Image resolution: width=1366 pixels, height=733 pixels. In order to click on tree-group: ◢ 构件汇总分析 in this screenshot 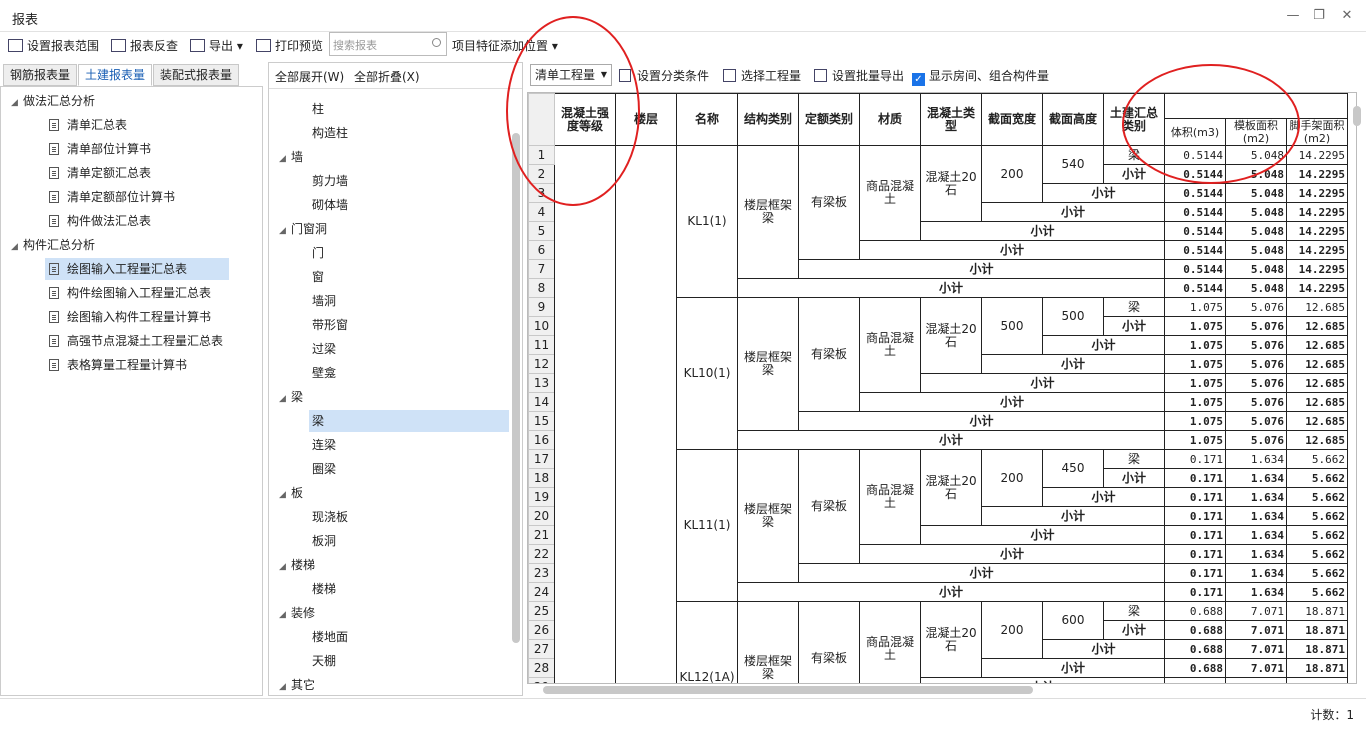, I will do `click(53, 245)`.